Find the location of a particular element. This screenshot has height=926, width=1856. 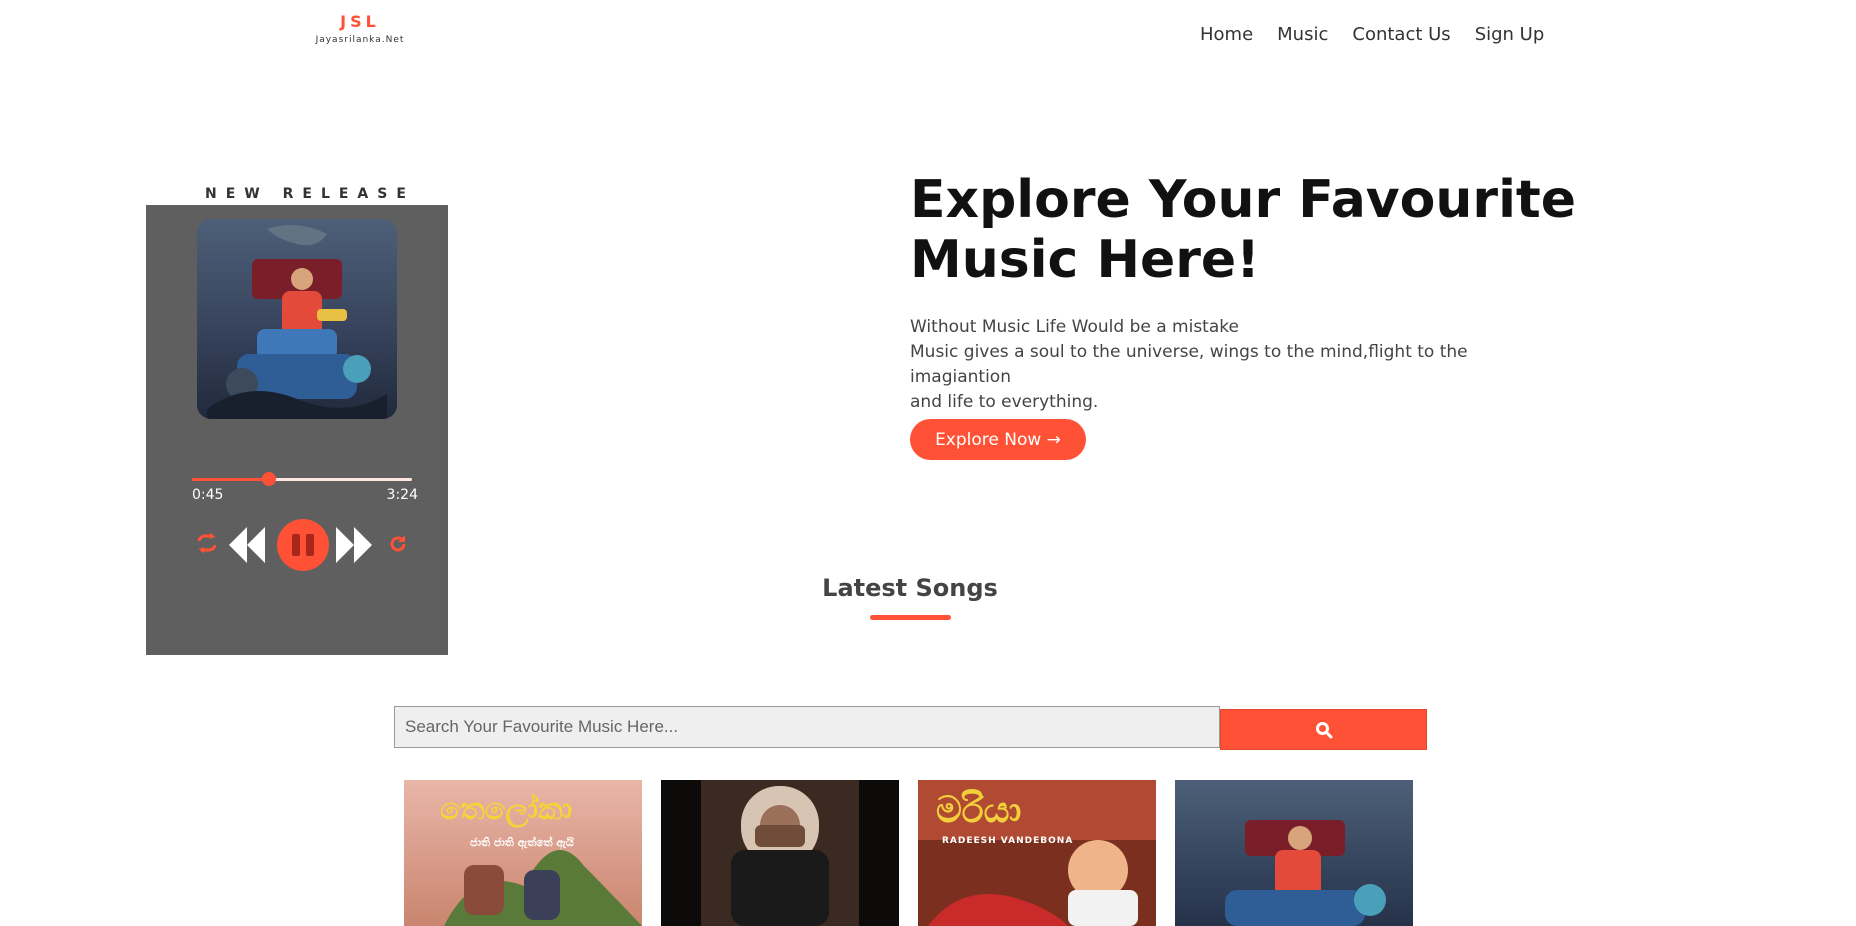

song-card: මරියා RADEESH VANDEBONA is located at coordinates (1037, 853).